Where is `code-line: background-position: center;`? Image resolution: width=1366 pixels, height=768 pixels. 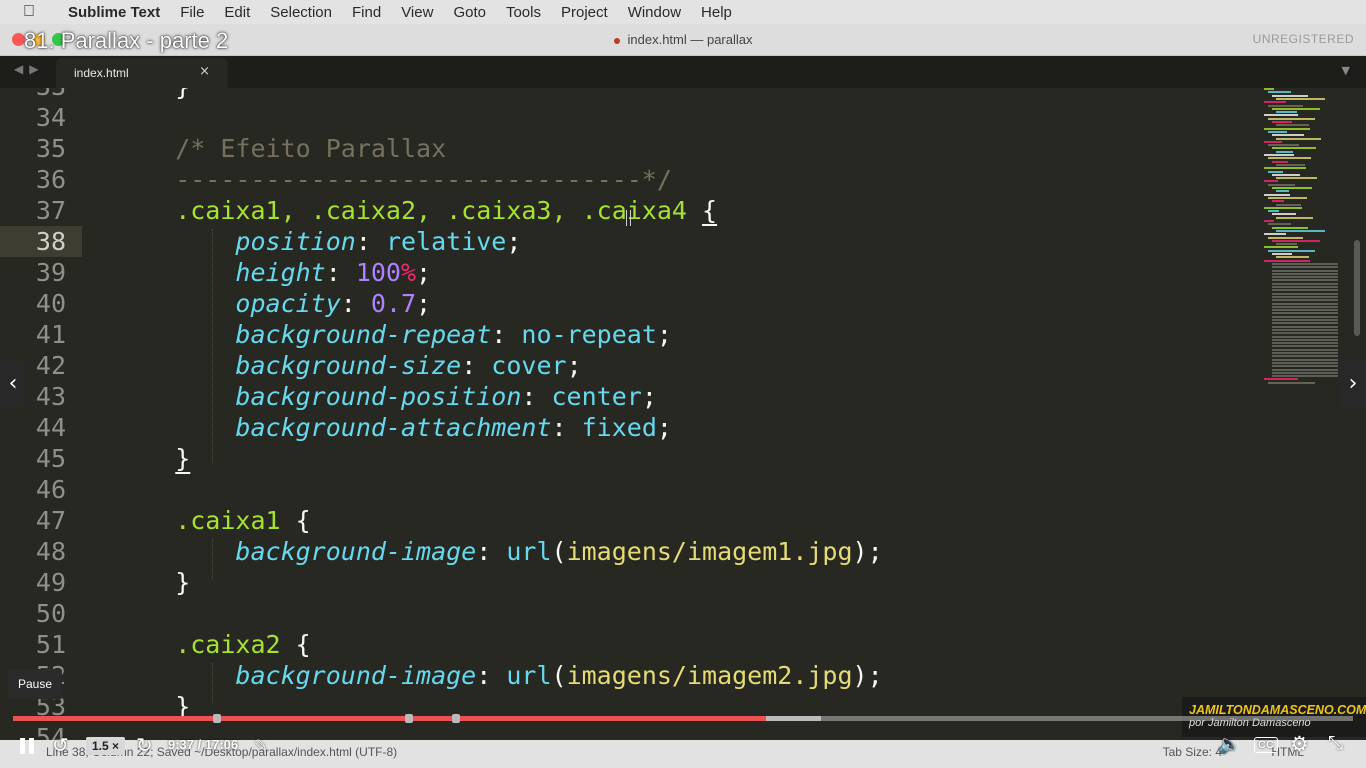
code-line: background-position: center; is located at coordinates (386, 396).